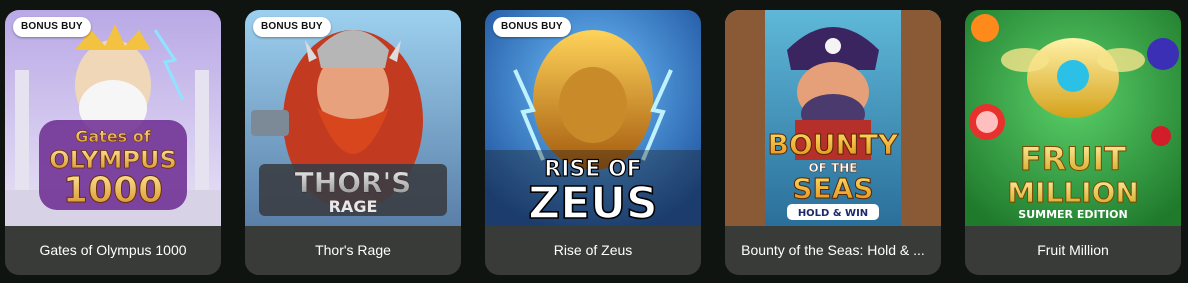  I want to click on game-title: Gates of Olympus 1000, so click(113, 250).